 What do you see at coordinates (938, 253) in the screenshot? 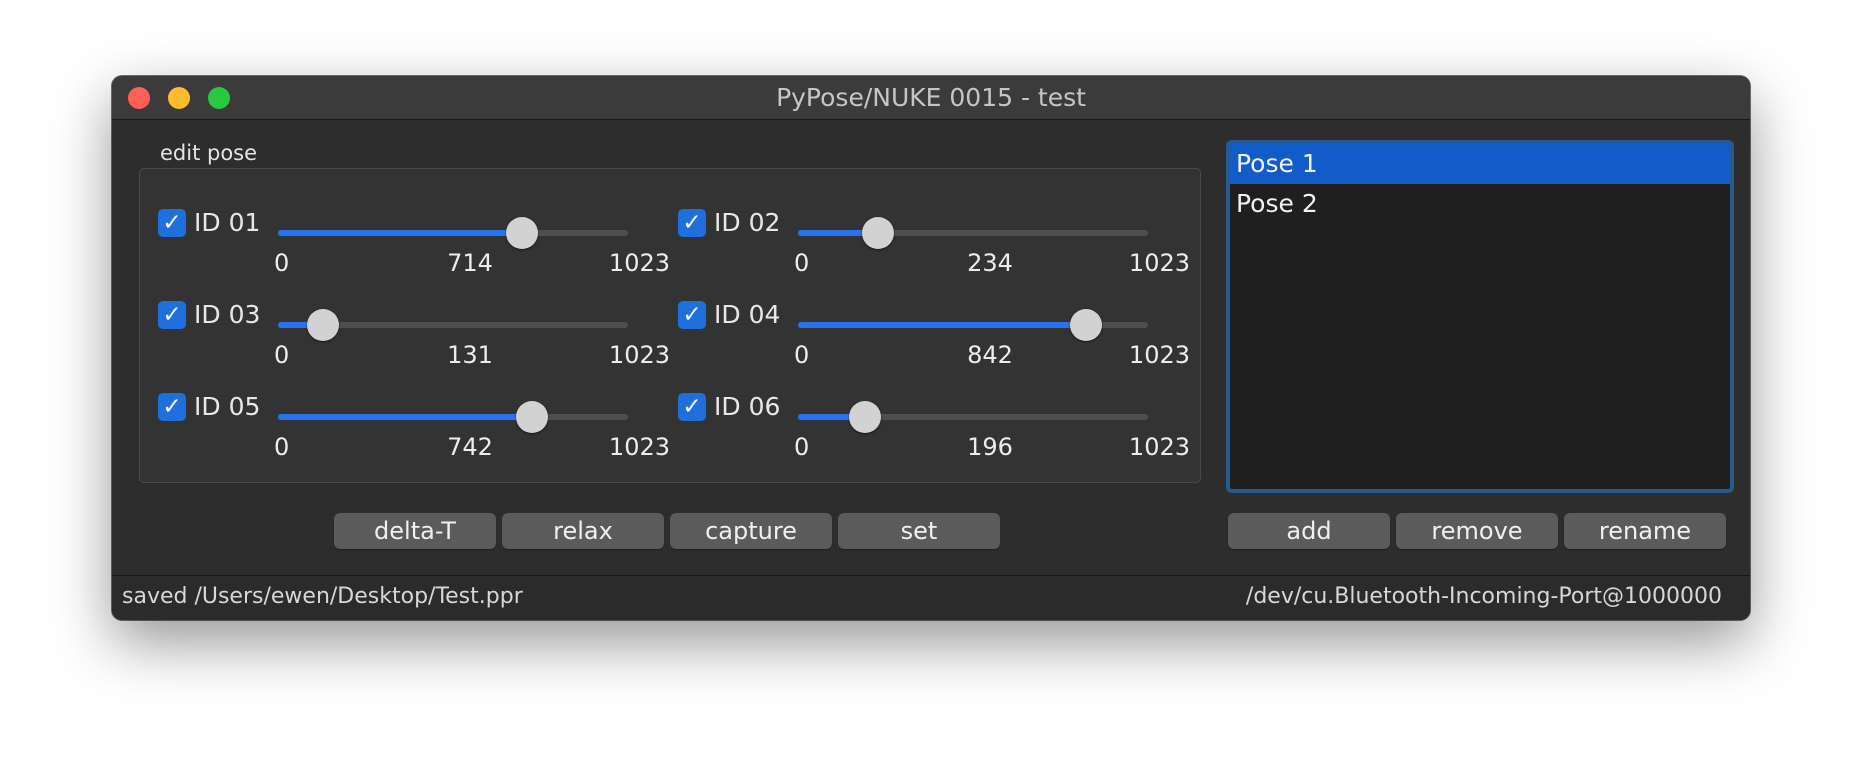
I see `joint-control-id-02: ✓ ID 02 0 234 1023` at bounding box center [938, 253].